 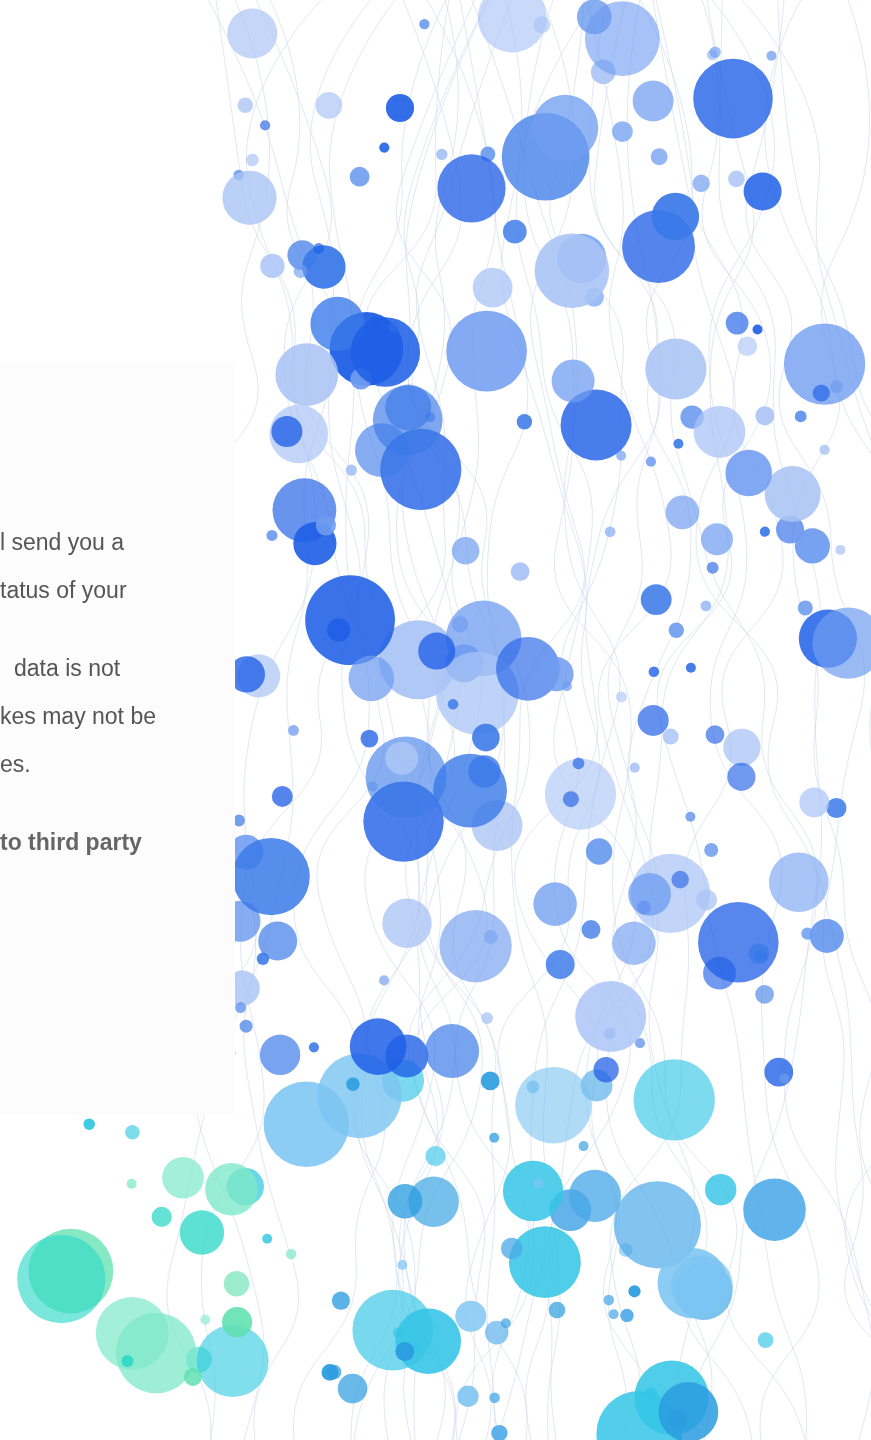 What do you see at coordinates (63, 542) in the screenshot?
I see `text-line: l send you a` at bounding box center [63, 542].